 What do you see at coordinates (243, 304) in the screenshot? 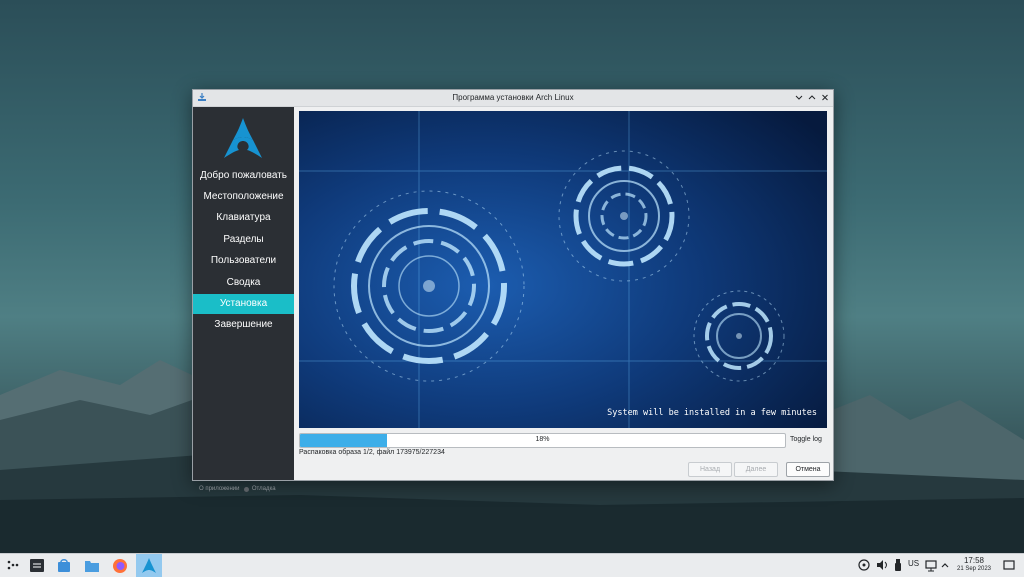
I see `step-install: Установка` at bounding box center [243, 304].